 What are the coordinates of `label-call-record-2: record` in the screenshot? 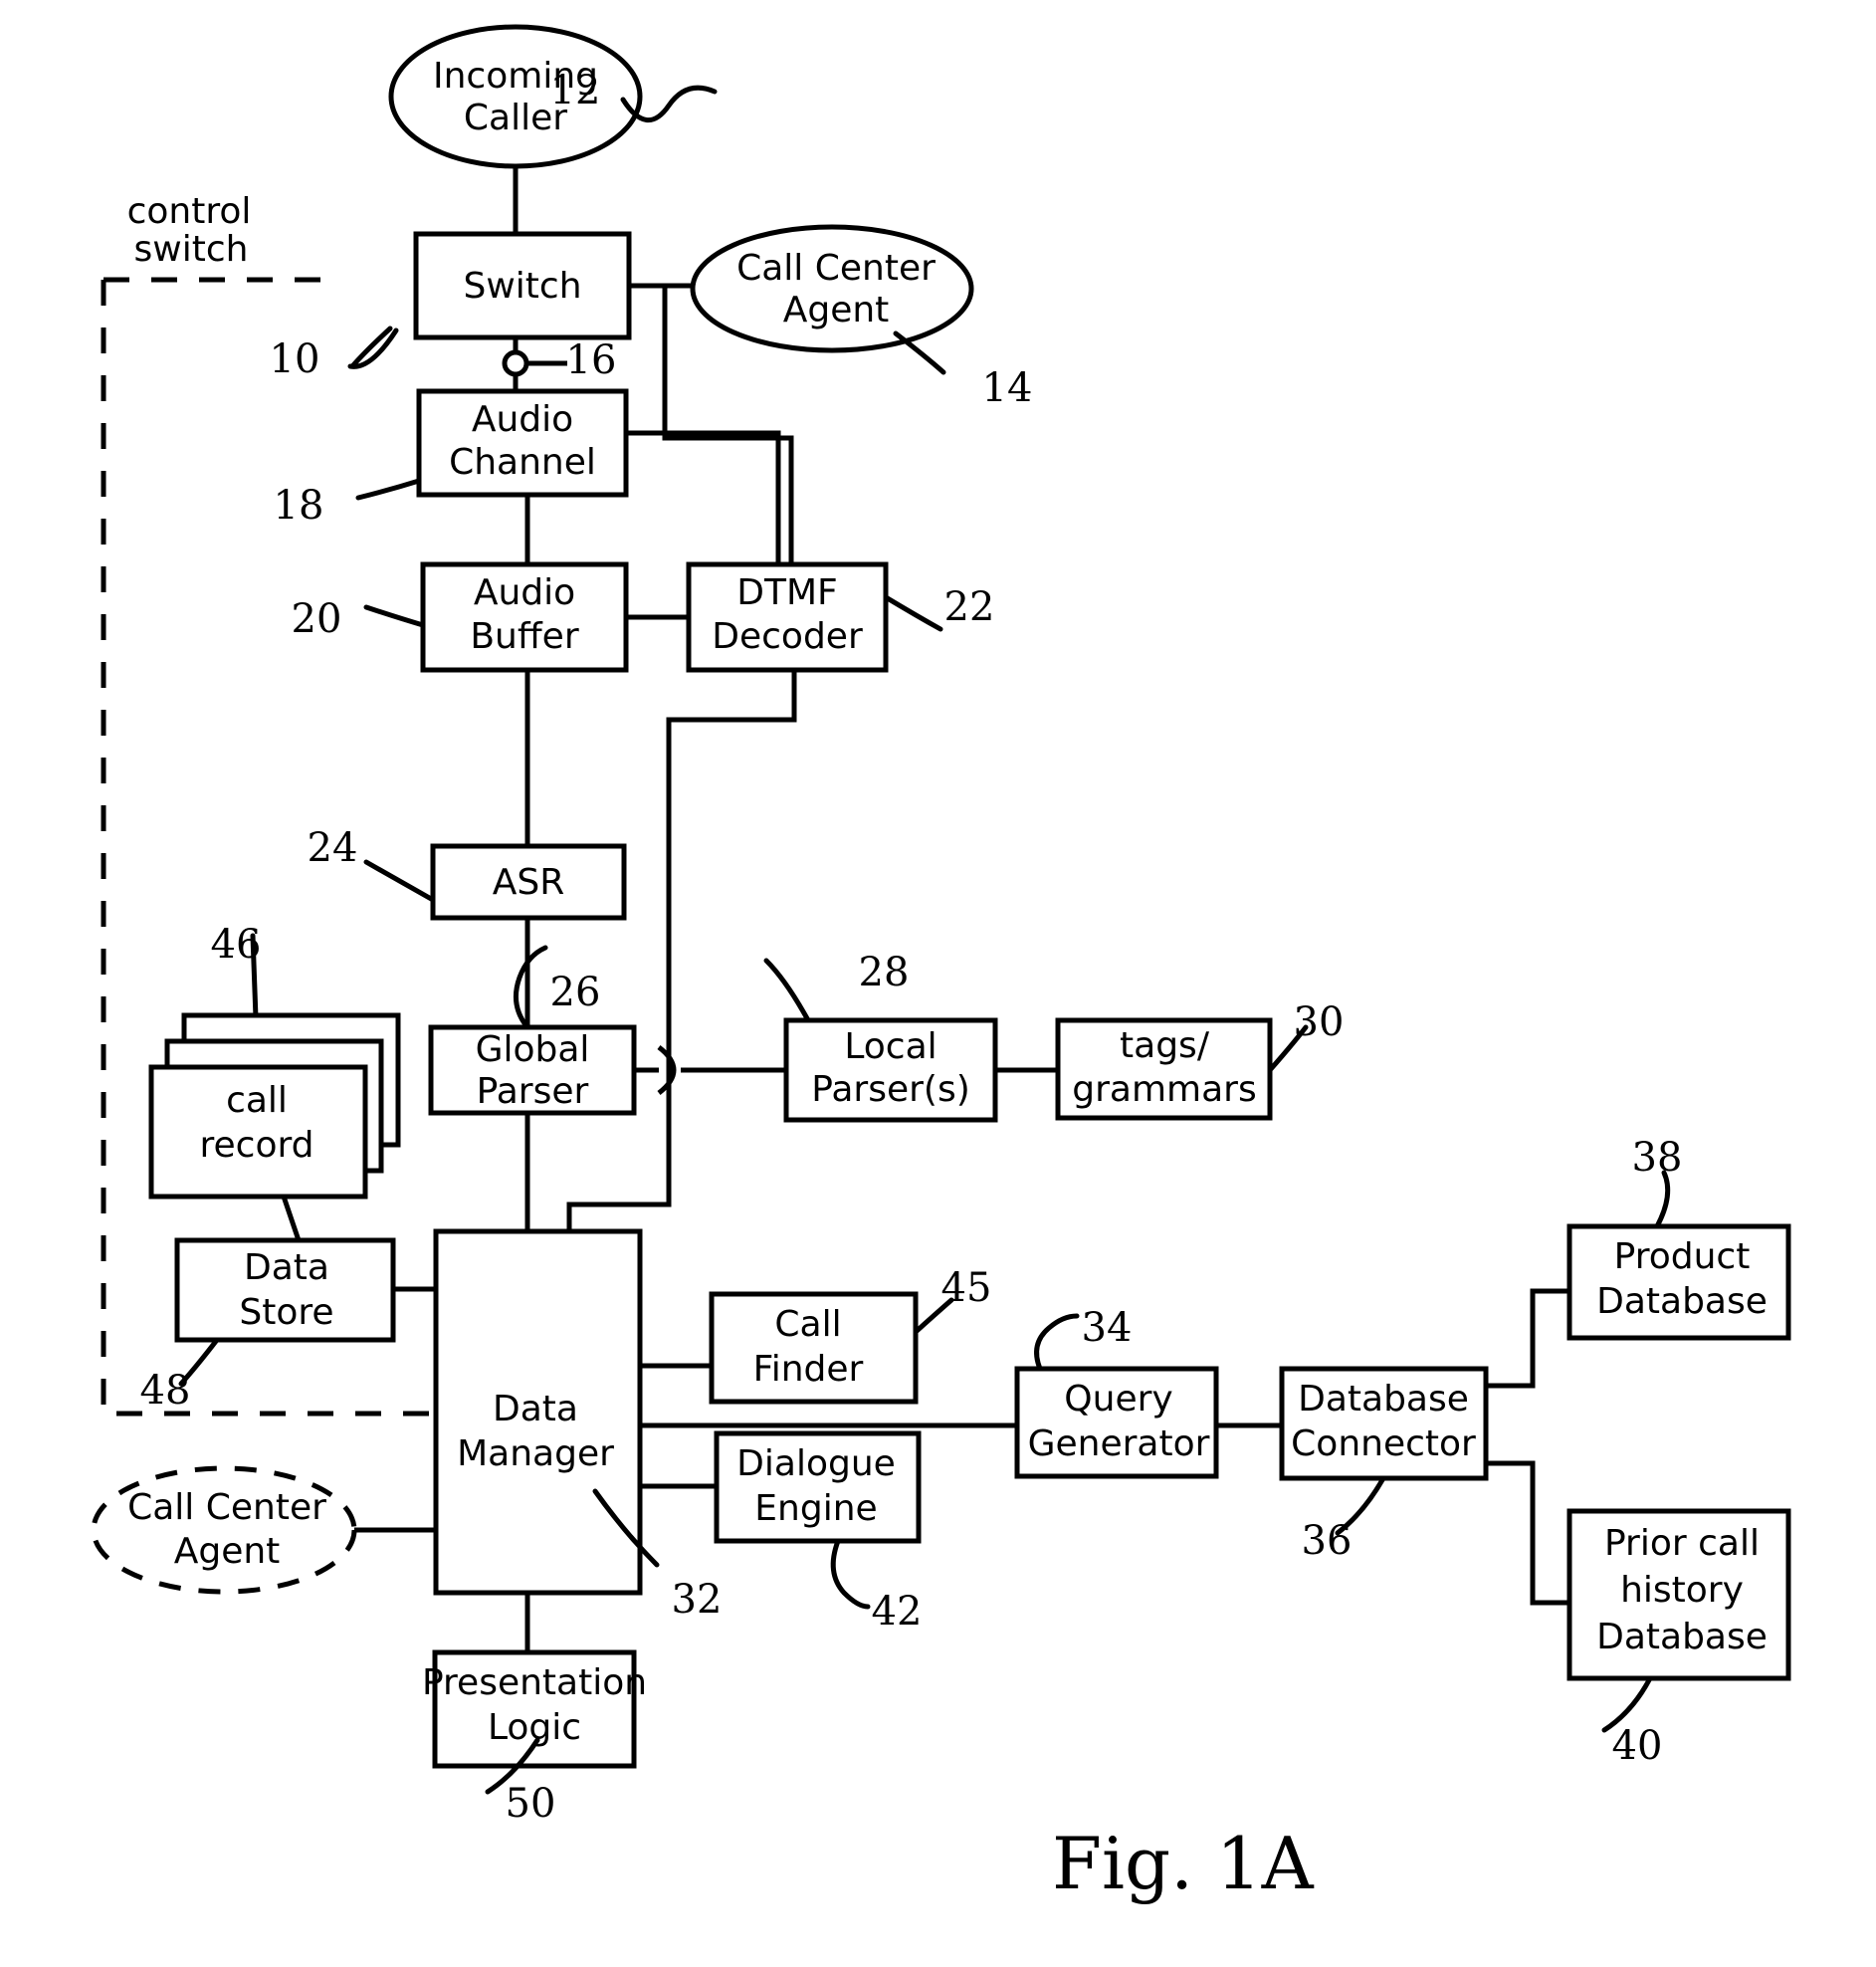 It's located at (257, 1145).